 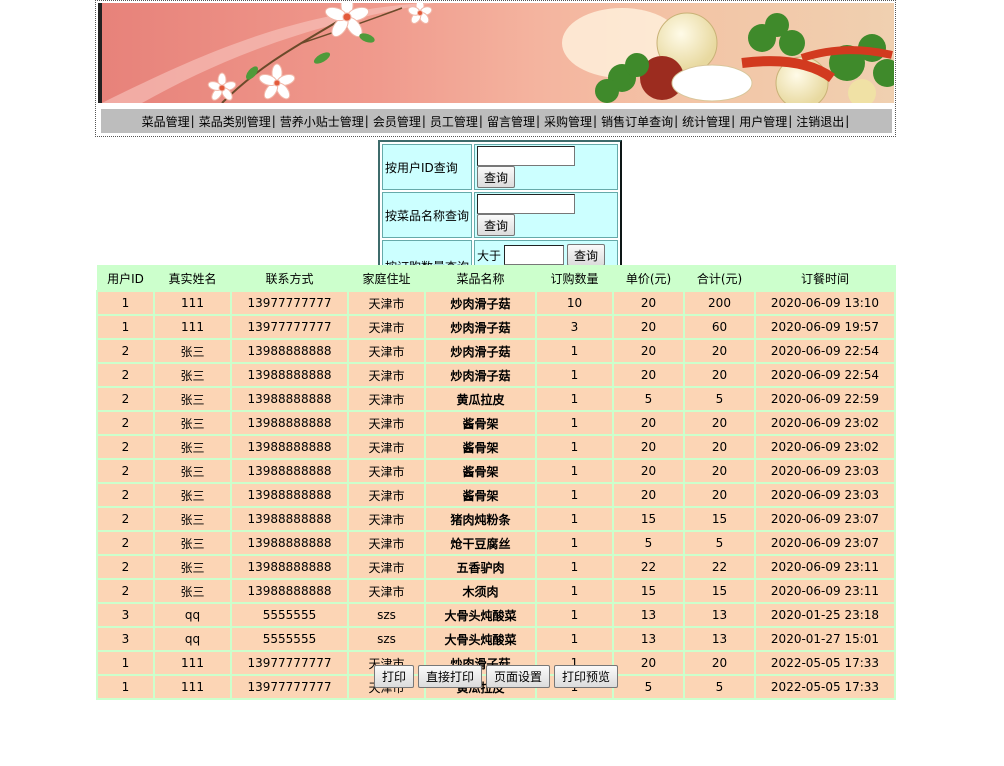 What do you see at coordinates (480, 639) in the screenshot?
I see `cell-dish-name: 大骨头炖酸菜` at bounding box center [480, 639].